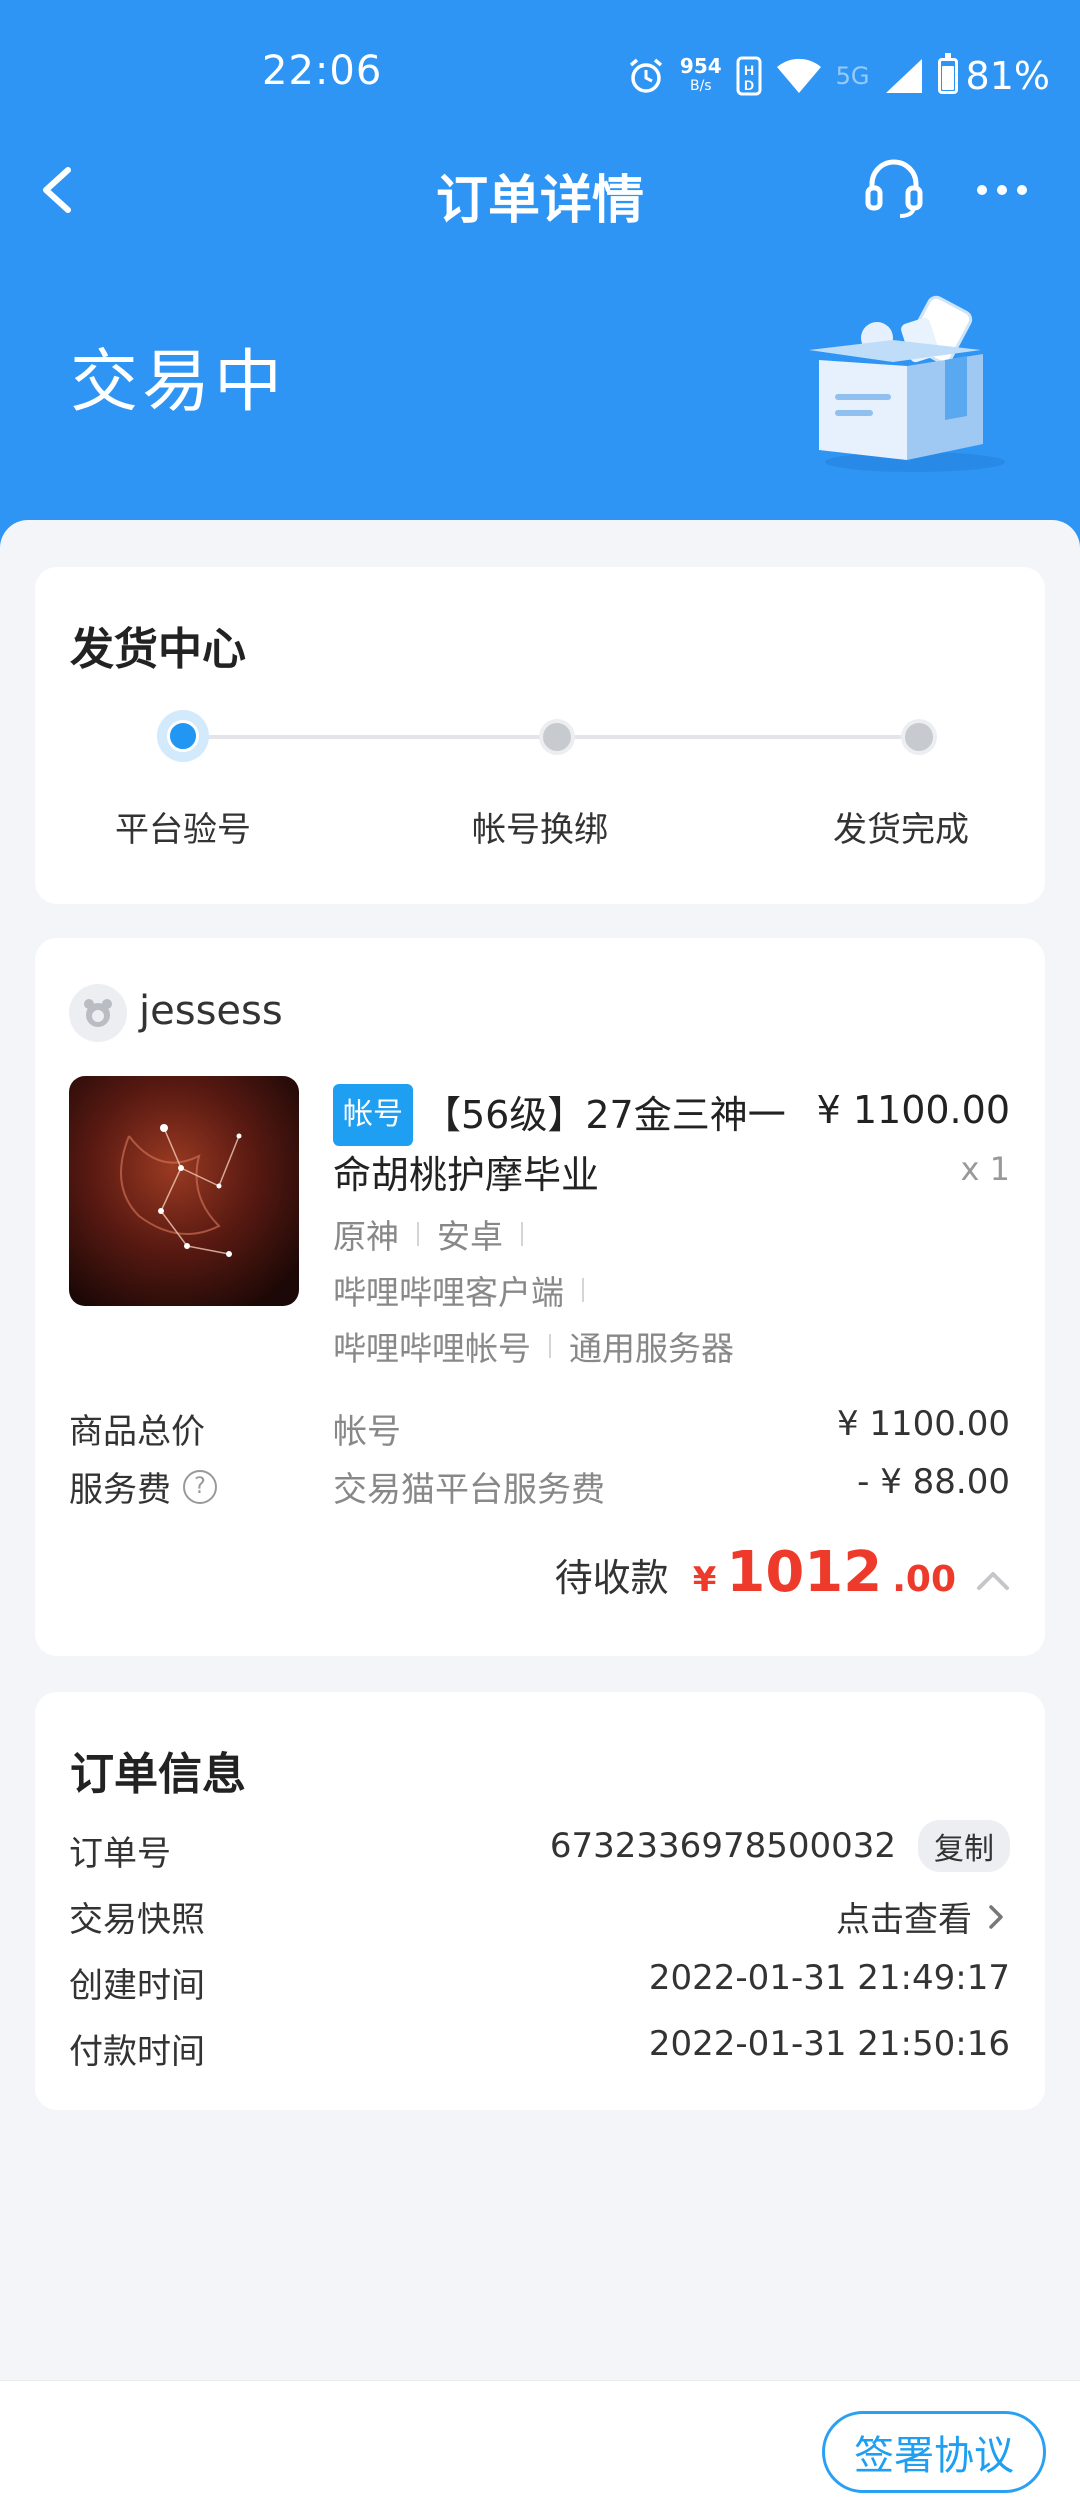 This screenshot has height=2520, width=1080. I want to click on signal-icon, so click(903, 76).